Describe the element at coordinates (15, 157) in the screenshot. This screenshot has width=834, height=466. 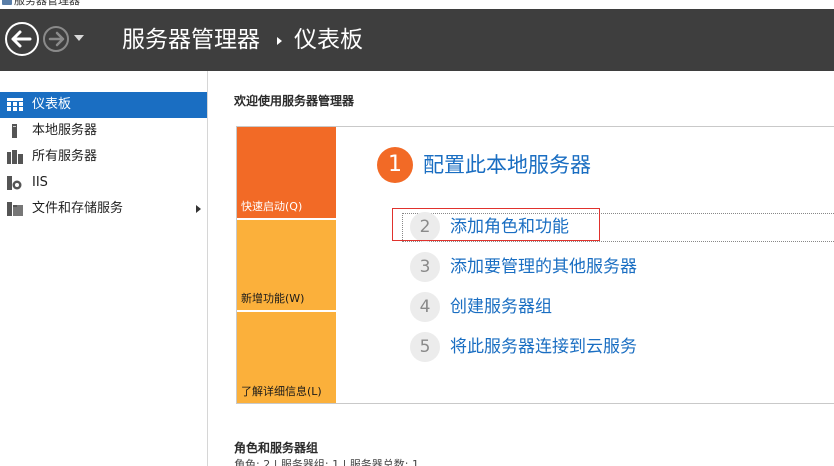
I see `servers-icon` at that location.